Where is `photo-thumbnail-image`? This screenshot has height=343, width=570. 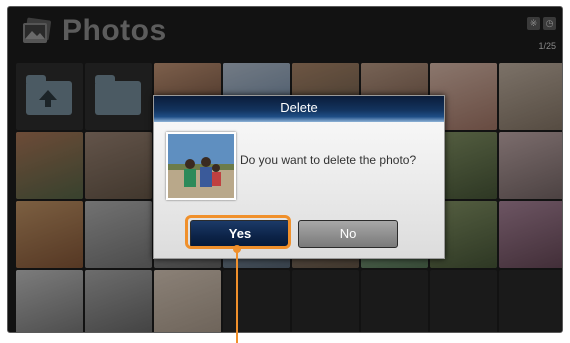 photo-thumbnail-image is located at coordinates (201, 166).